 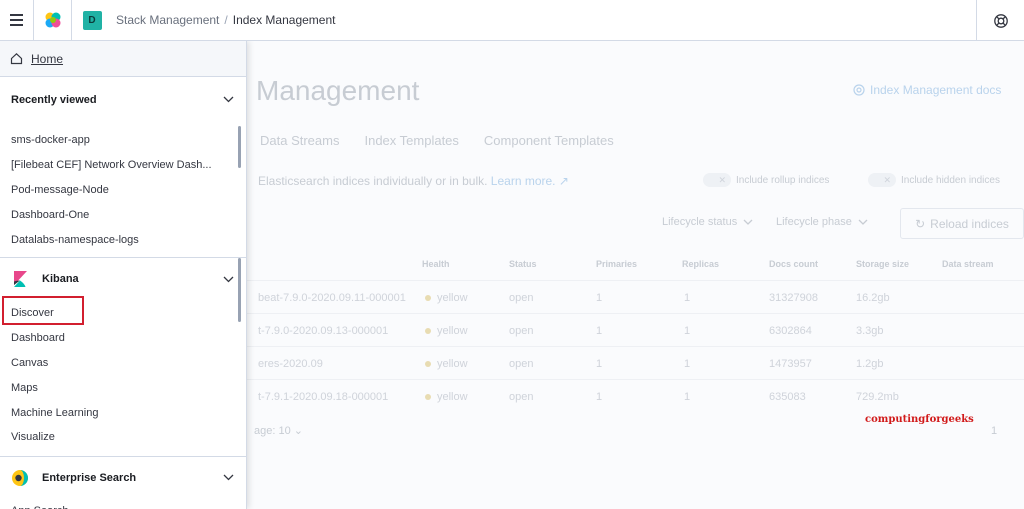 I want to click on tab-component-templates: Component Templates, so click(x=549, y=140).